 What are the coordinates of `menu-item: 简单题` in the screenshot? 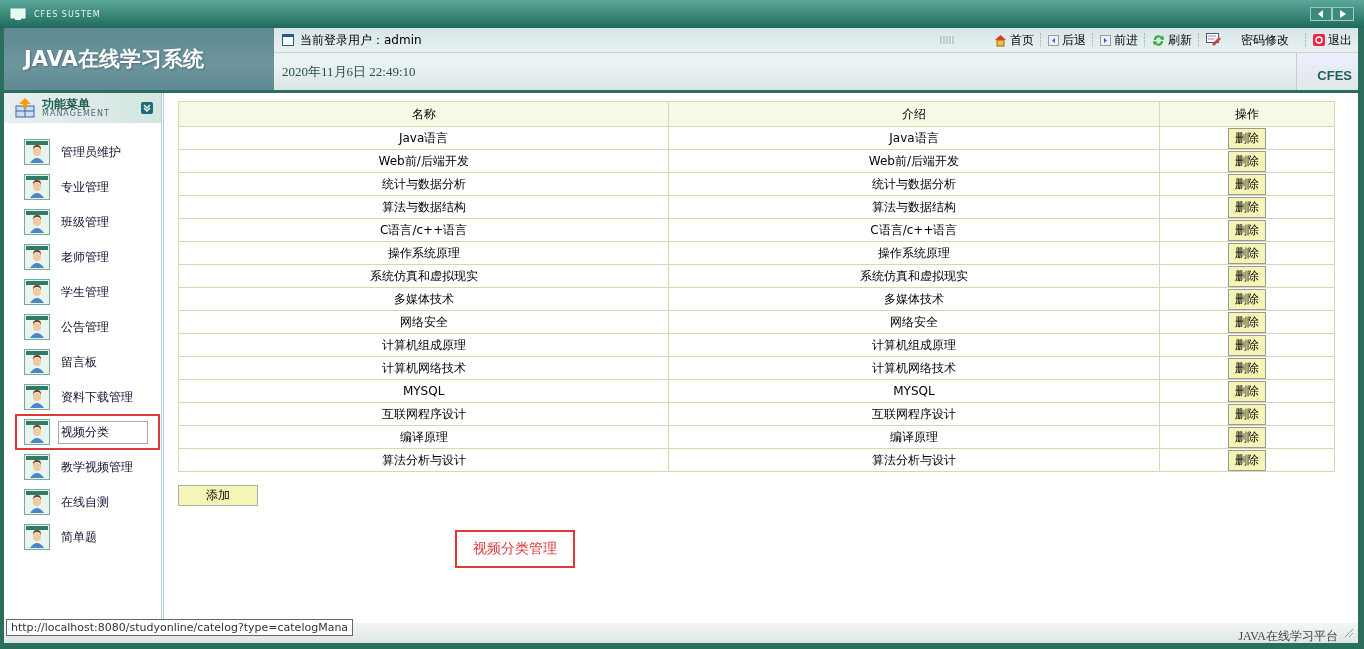 It's located at (79, 537).